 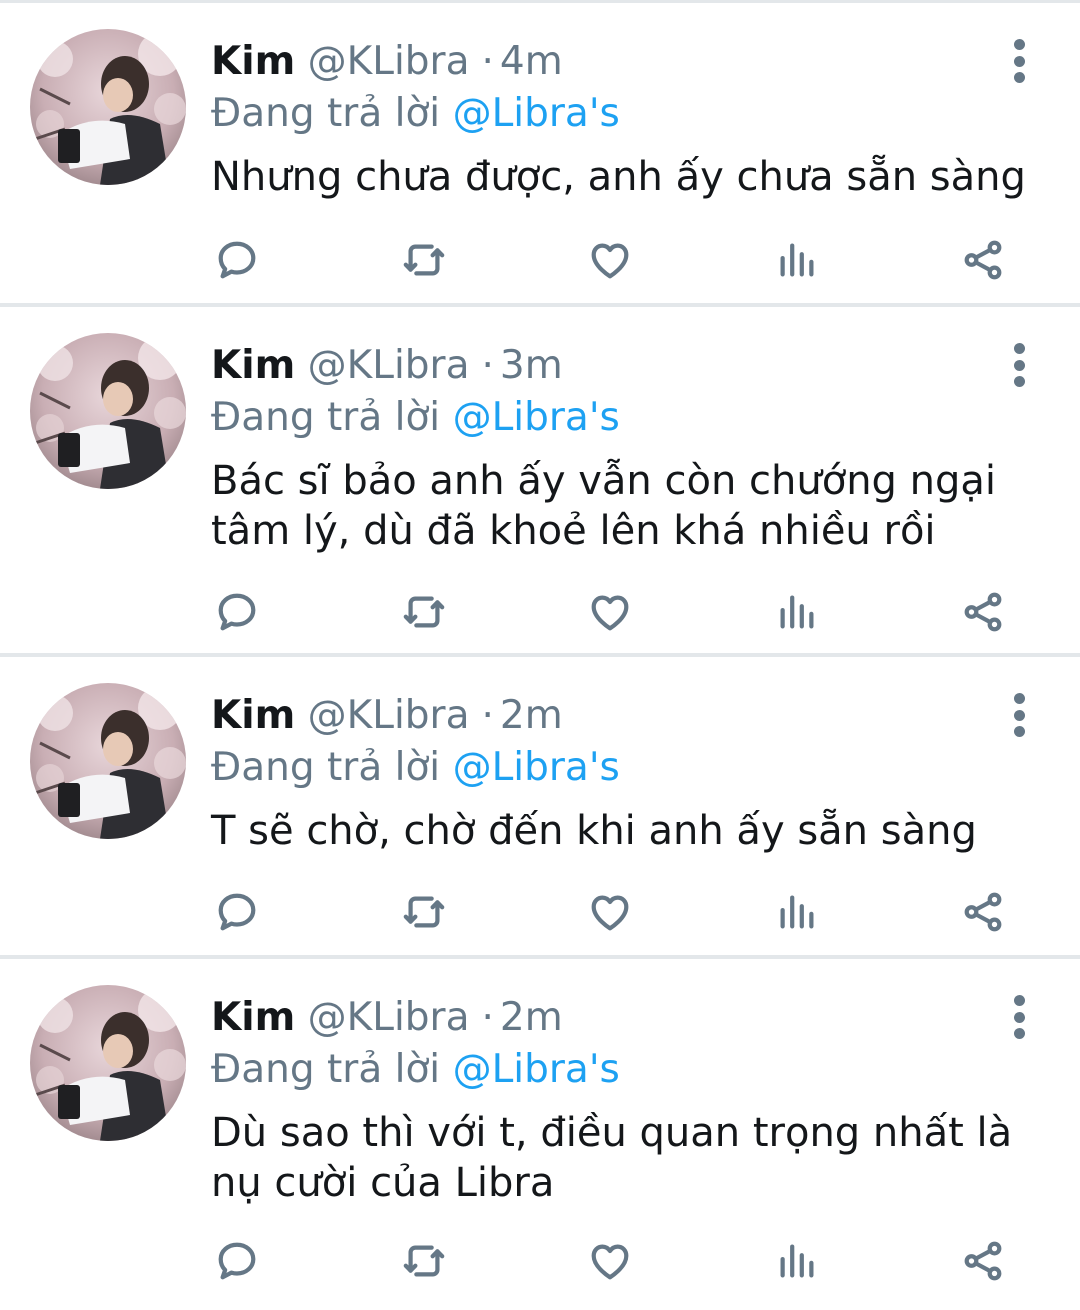 I want to click on tweet-text: Nhưng chưa được, anh ấy chưa sẵn sàng, so click(x=618, y=177).